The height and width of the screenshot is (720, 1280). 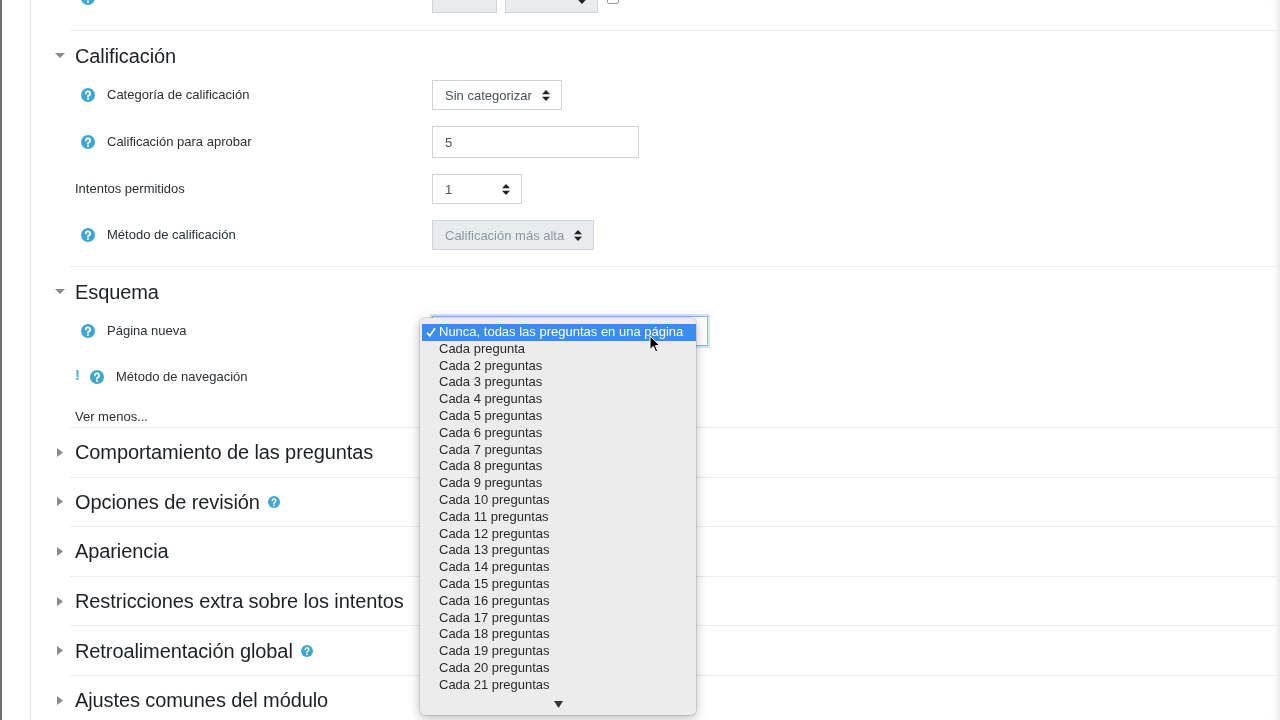 What do you see at coordinates (130, 189) in the screenshot?
I see `field-label: Intentos permitidos` at bounding box center [130, 189].